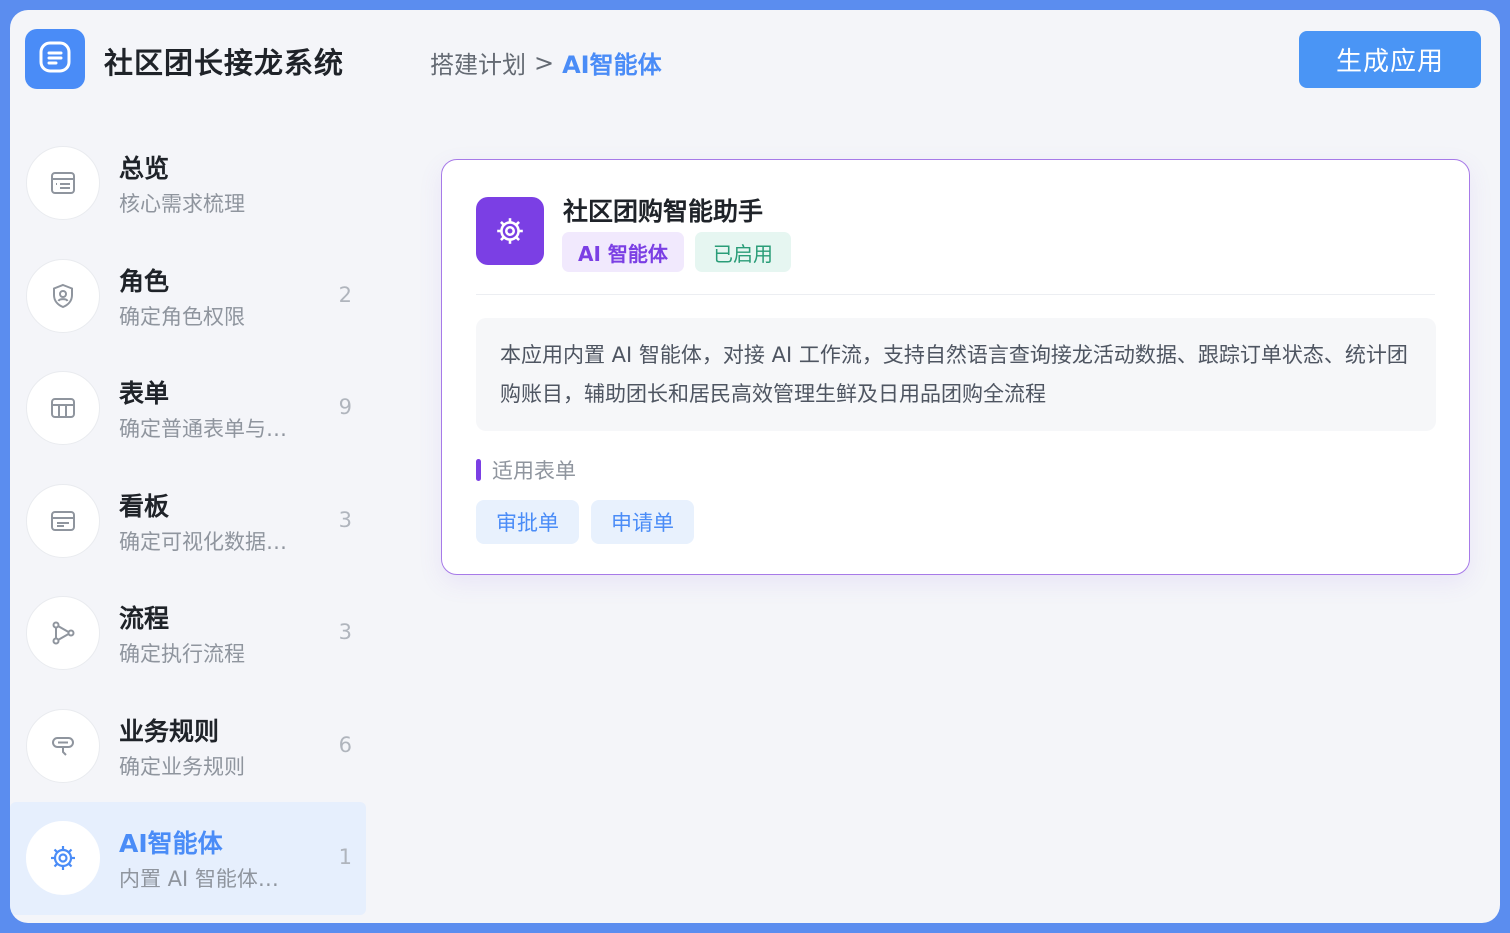  Describe the element at coordinates (743, 252) in the screenshot. I see `status-badge: 已启用` at that location.